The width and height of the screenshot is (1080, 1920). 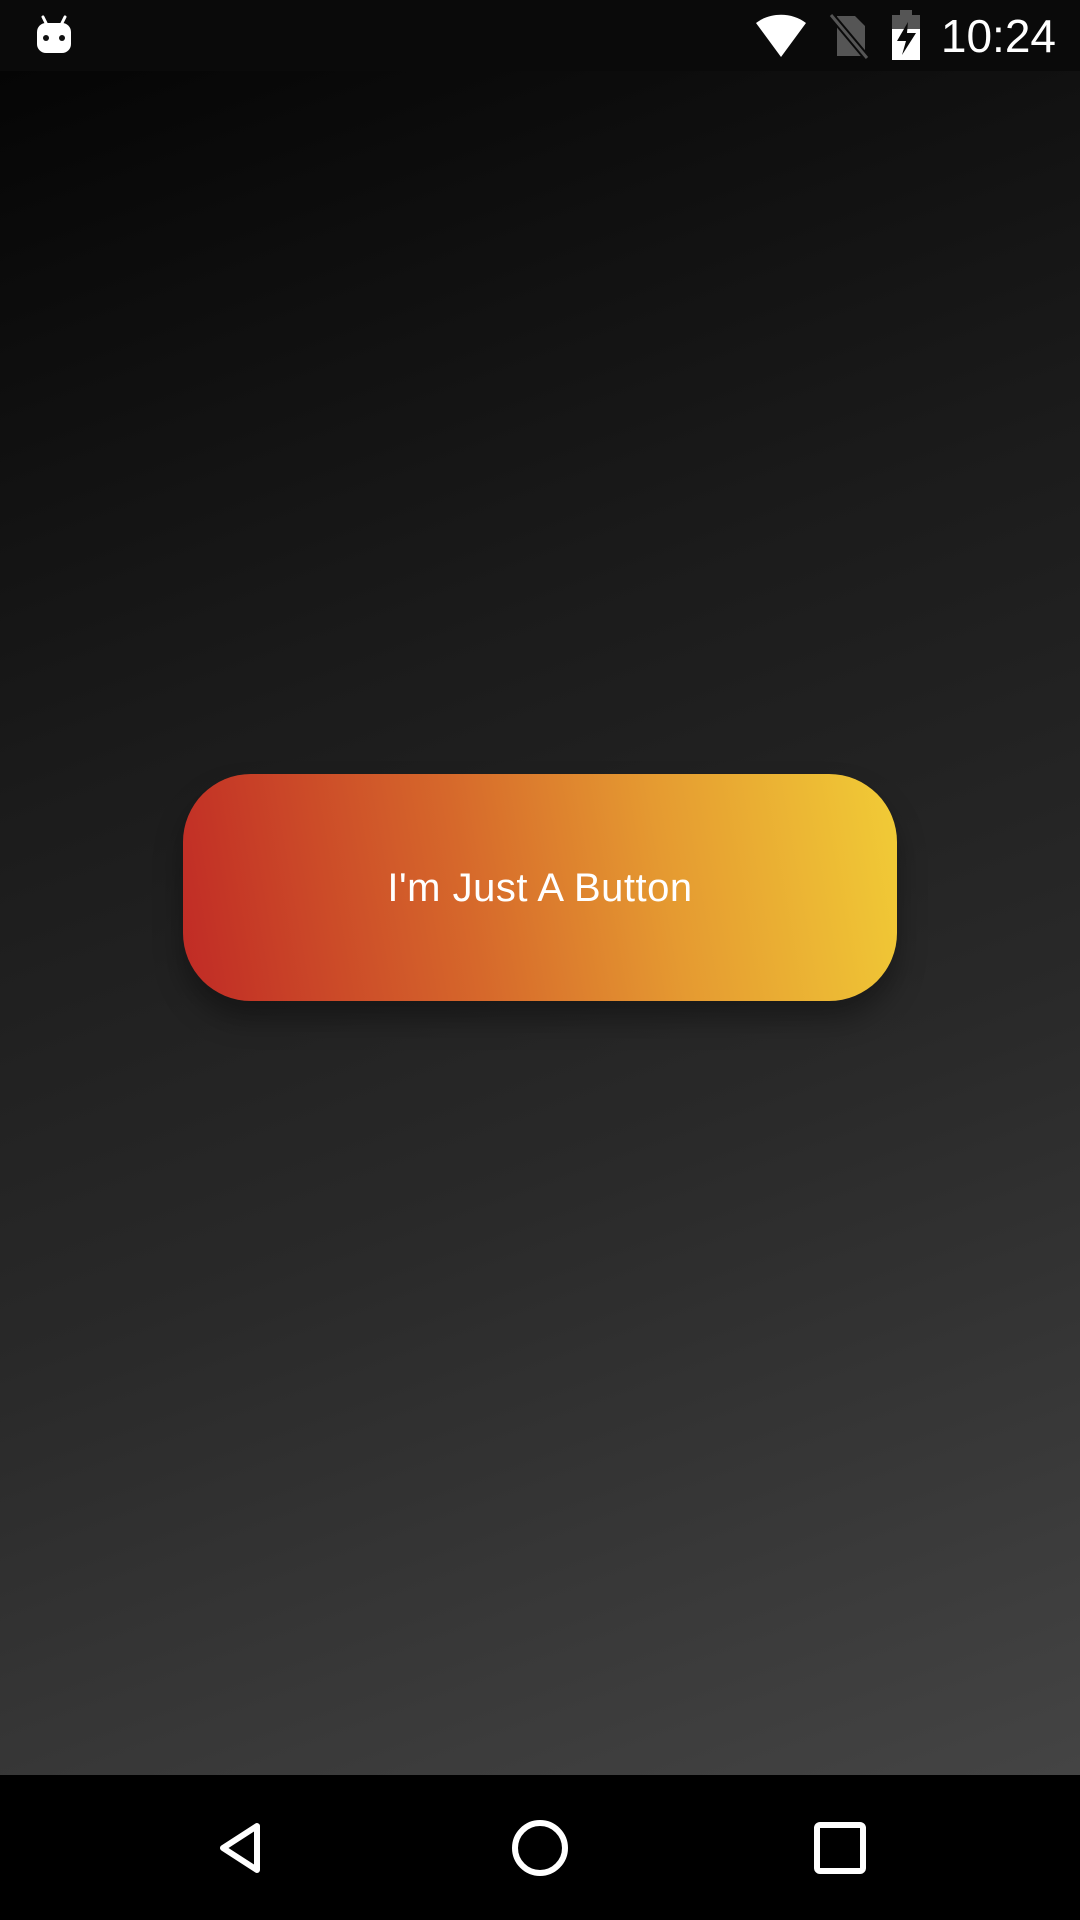 What do you see at coordinates (998, 36) in the screenshot?
I see `status-time: 10:24` at bounding box center [998, 36].